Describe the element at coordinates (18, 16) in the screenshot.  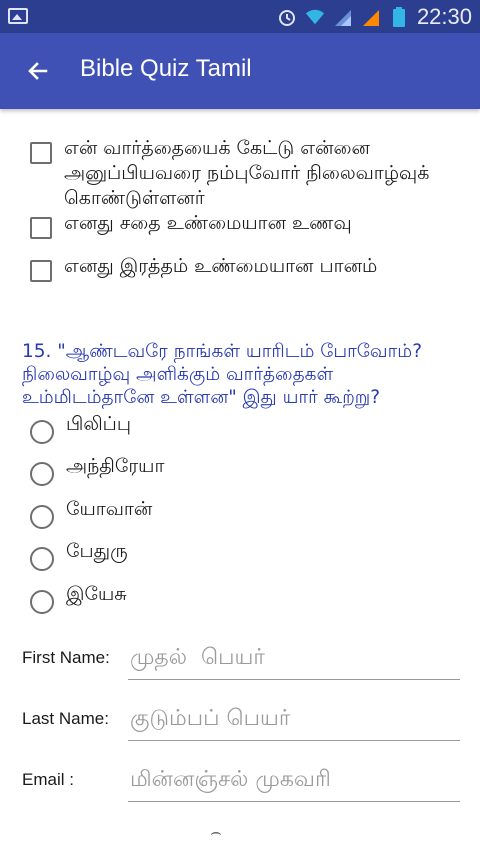
I see `image-icon` at that location.